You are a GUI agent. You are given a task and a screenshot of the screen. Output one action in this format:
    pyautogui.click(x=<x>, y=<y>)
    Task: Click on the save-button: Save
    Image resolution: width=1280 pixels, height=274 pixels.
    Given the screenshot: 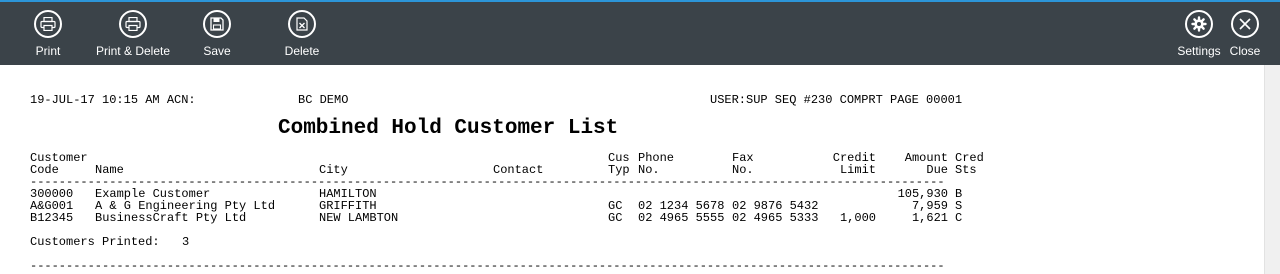 What is the action you would take?
    pyautogui.click(x=217, y=36)
    